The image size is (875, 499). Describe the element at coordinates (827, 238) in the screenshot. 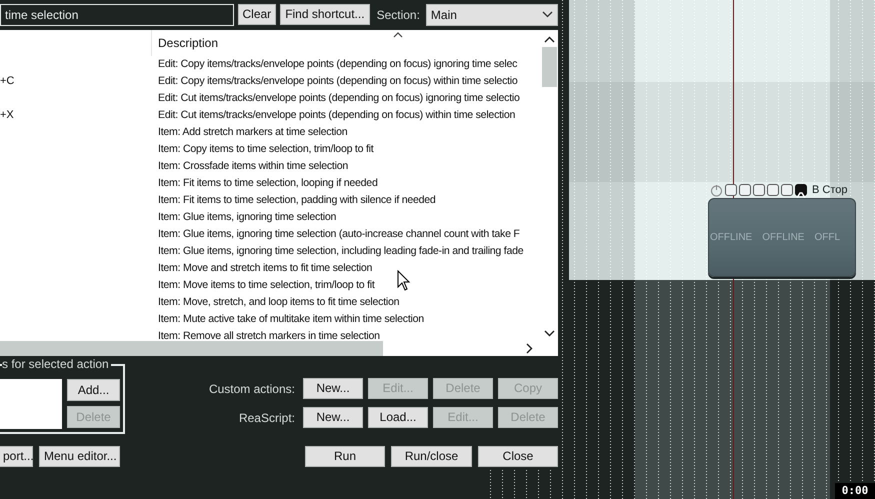

I see `offline-label: OFFL` at that location.